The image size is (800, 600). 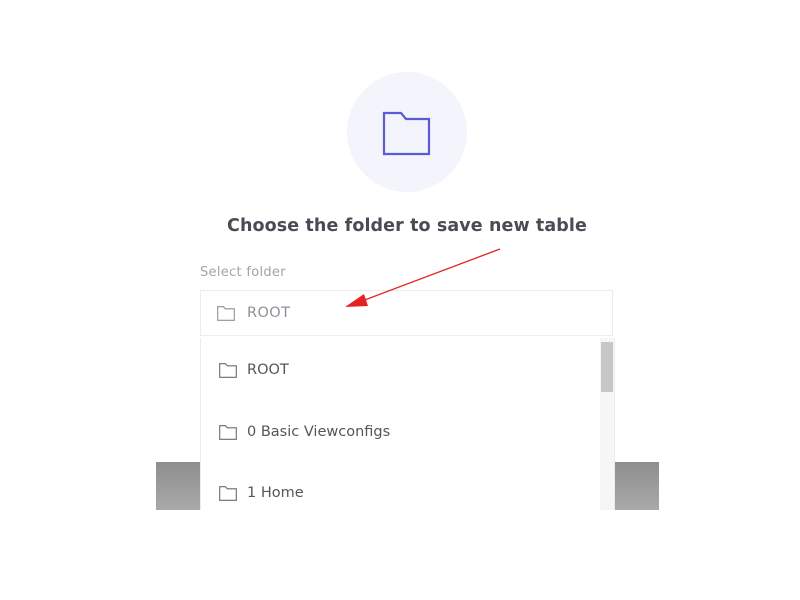 I want to click on dropdown-option-home: 1 Home, so click(x=261, y=493).